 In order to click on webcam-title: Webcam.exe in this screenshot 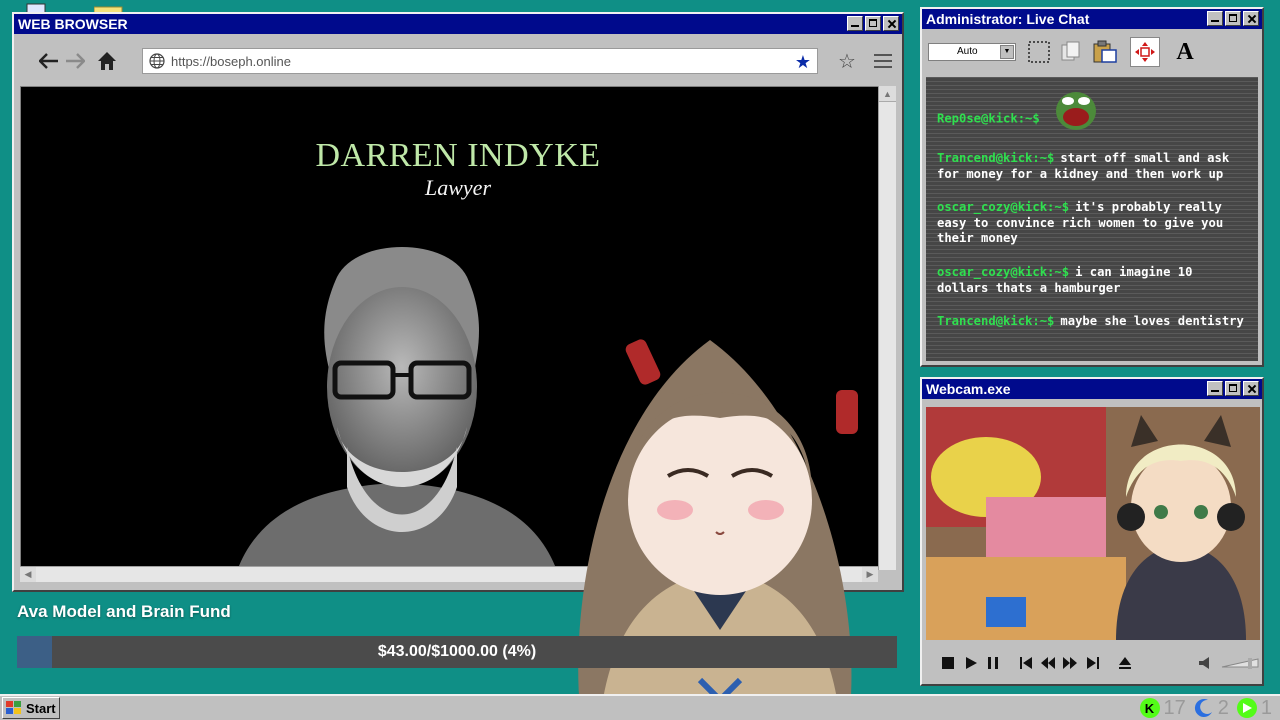, I will do `click(968, 389)`.